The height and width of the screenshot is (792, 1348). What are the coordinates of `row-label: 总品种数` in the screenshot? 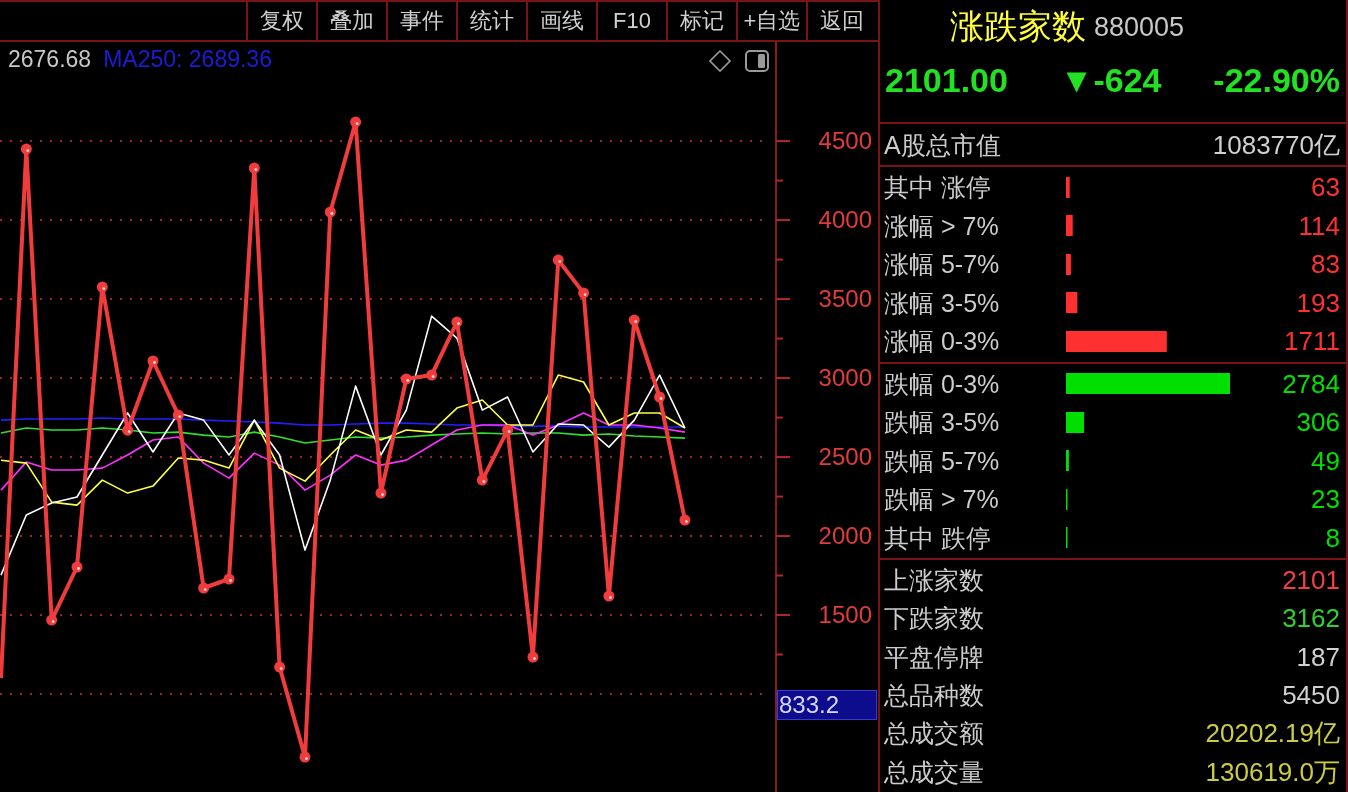 It's located at (934, 695).